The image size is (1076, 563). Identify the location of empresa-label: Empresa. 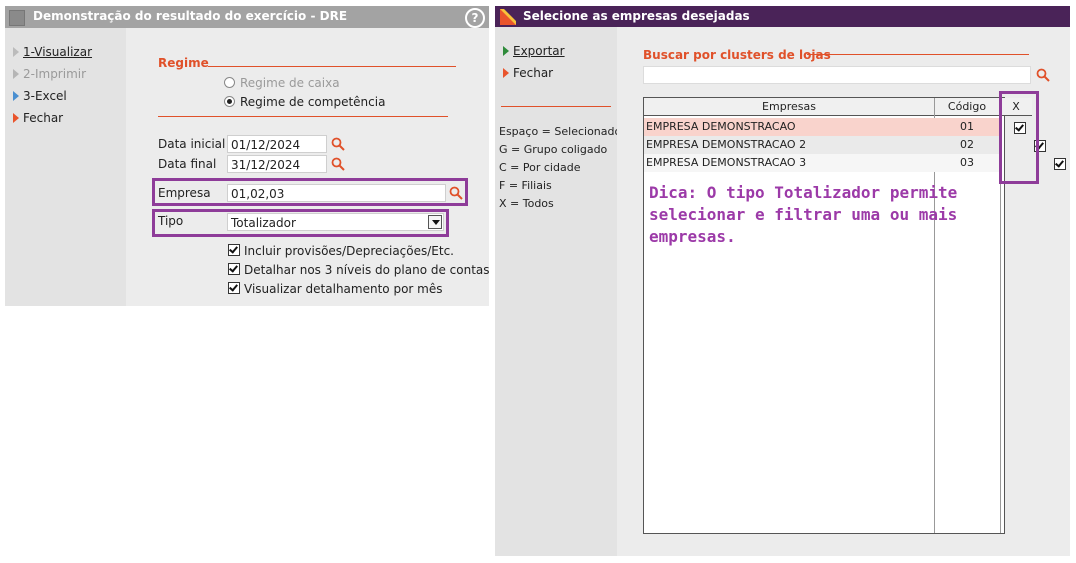
(184, 193).